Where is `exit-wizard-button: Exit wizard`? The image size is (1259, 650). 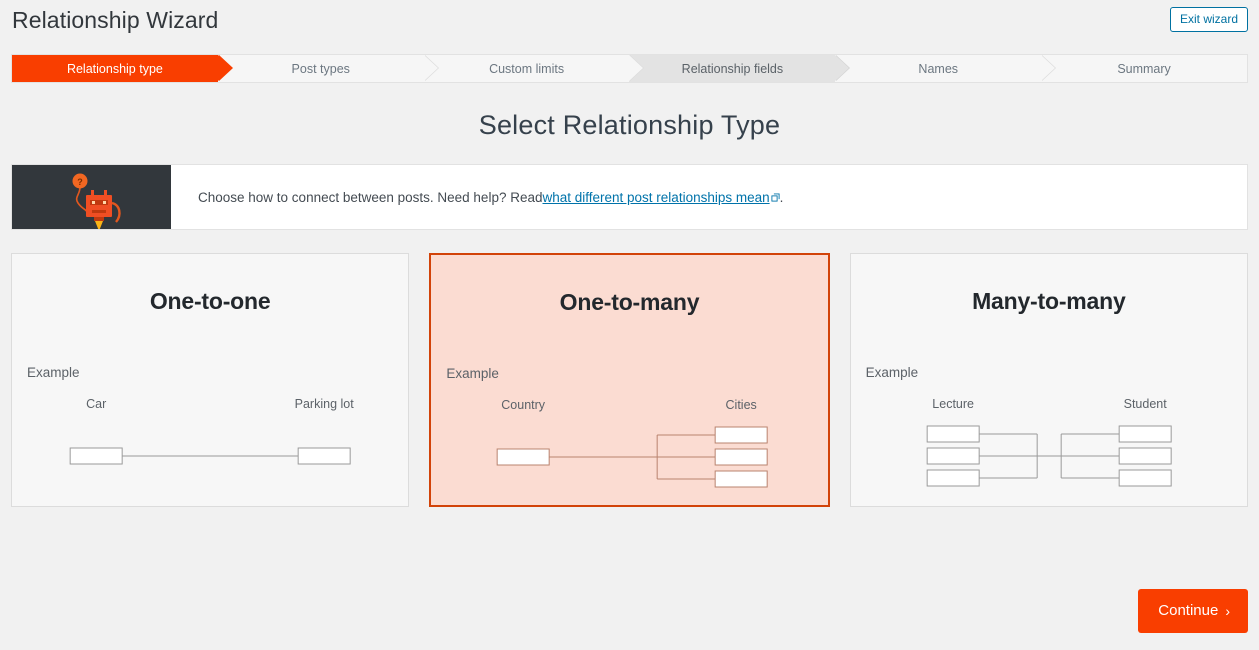
exit-wizard-button: Exit wizard is located at coordinates (1208, 20).